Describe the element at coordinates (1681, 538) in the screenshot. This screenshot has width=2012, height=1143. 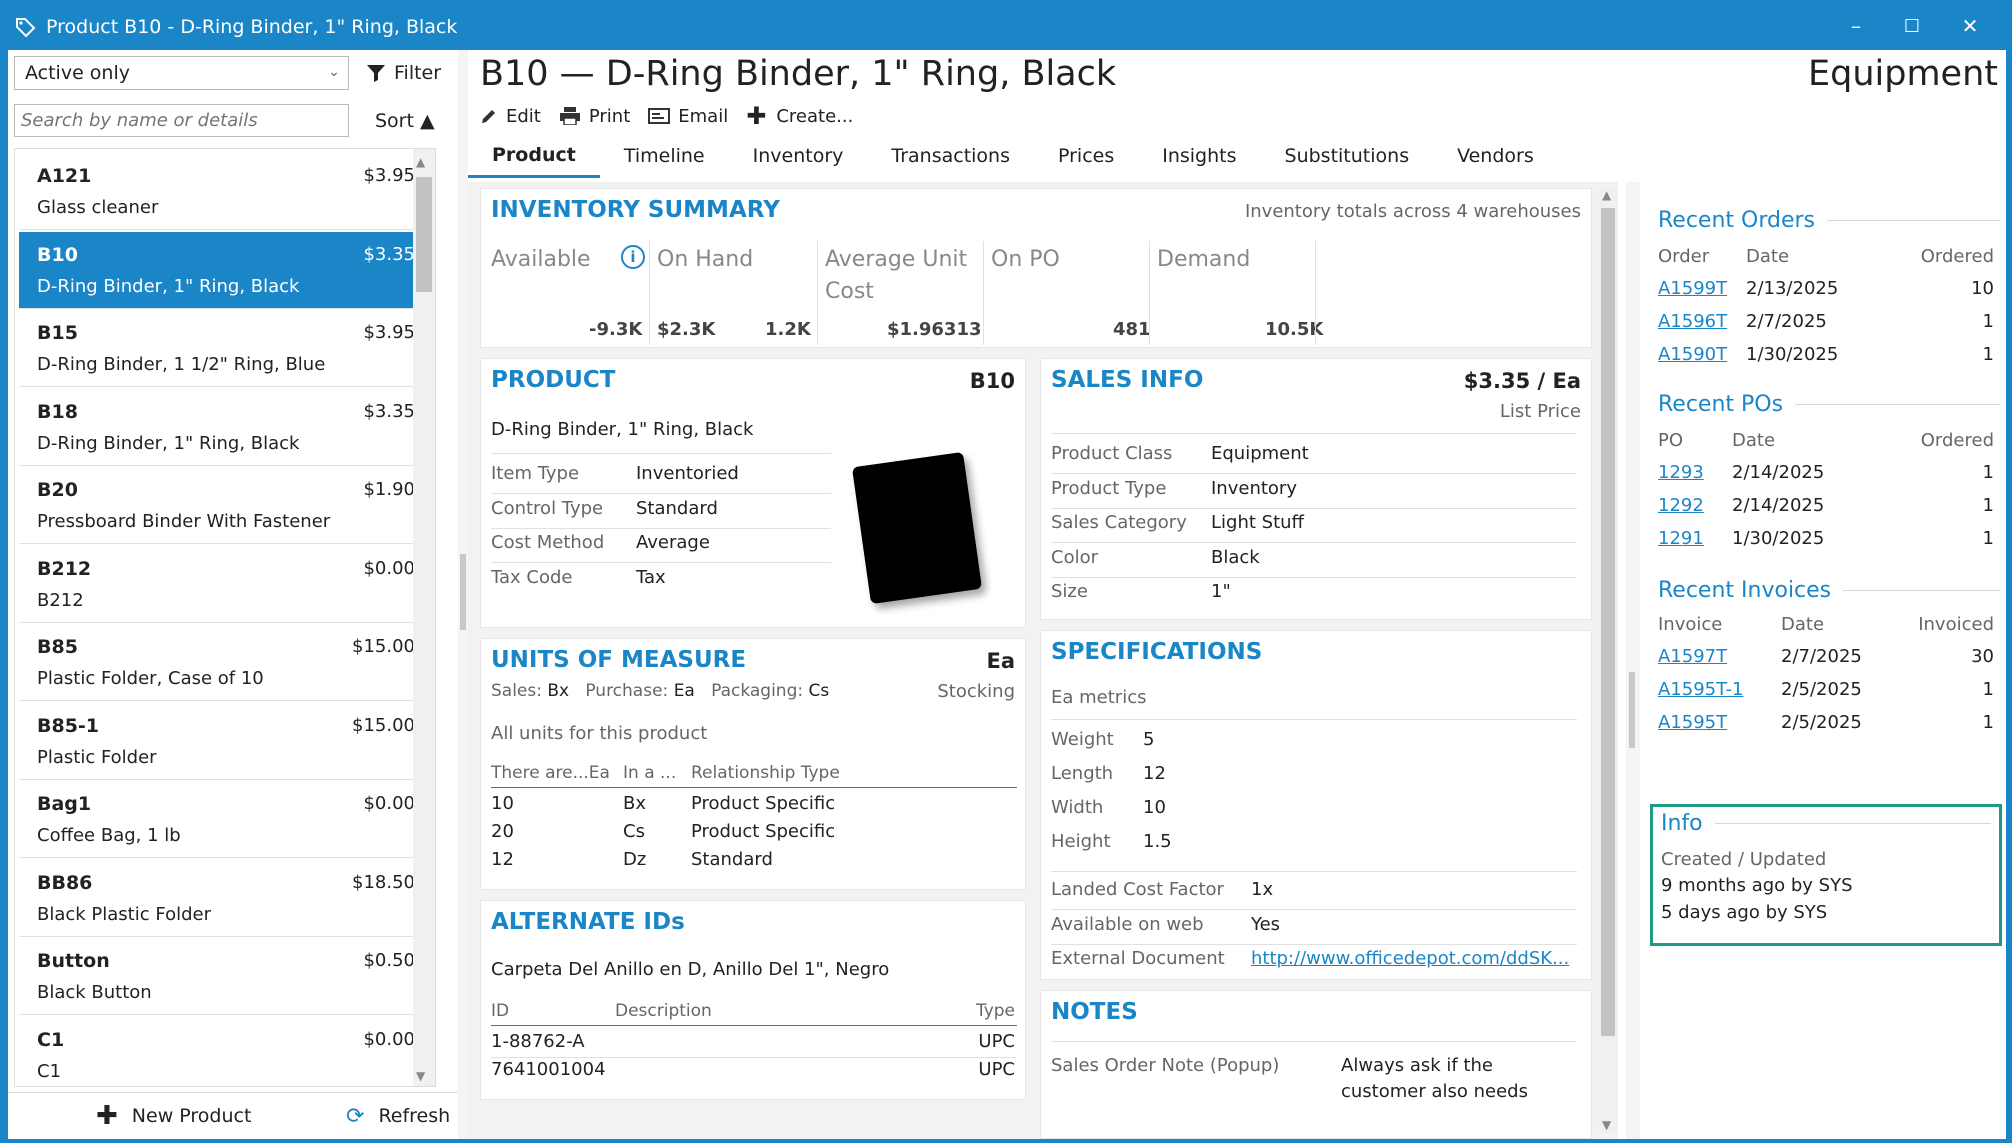
I see `po-link: 1291` at that location.